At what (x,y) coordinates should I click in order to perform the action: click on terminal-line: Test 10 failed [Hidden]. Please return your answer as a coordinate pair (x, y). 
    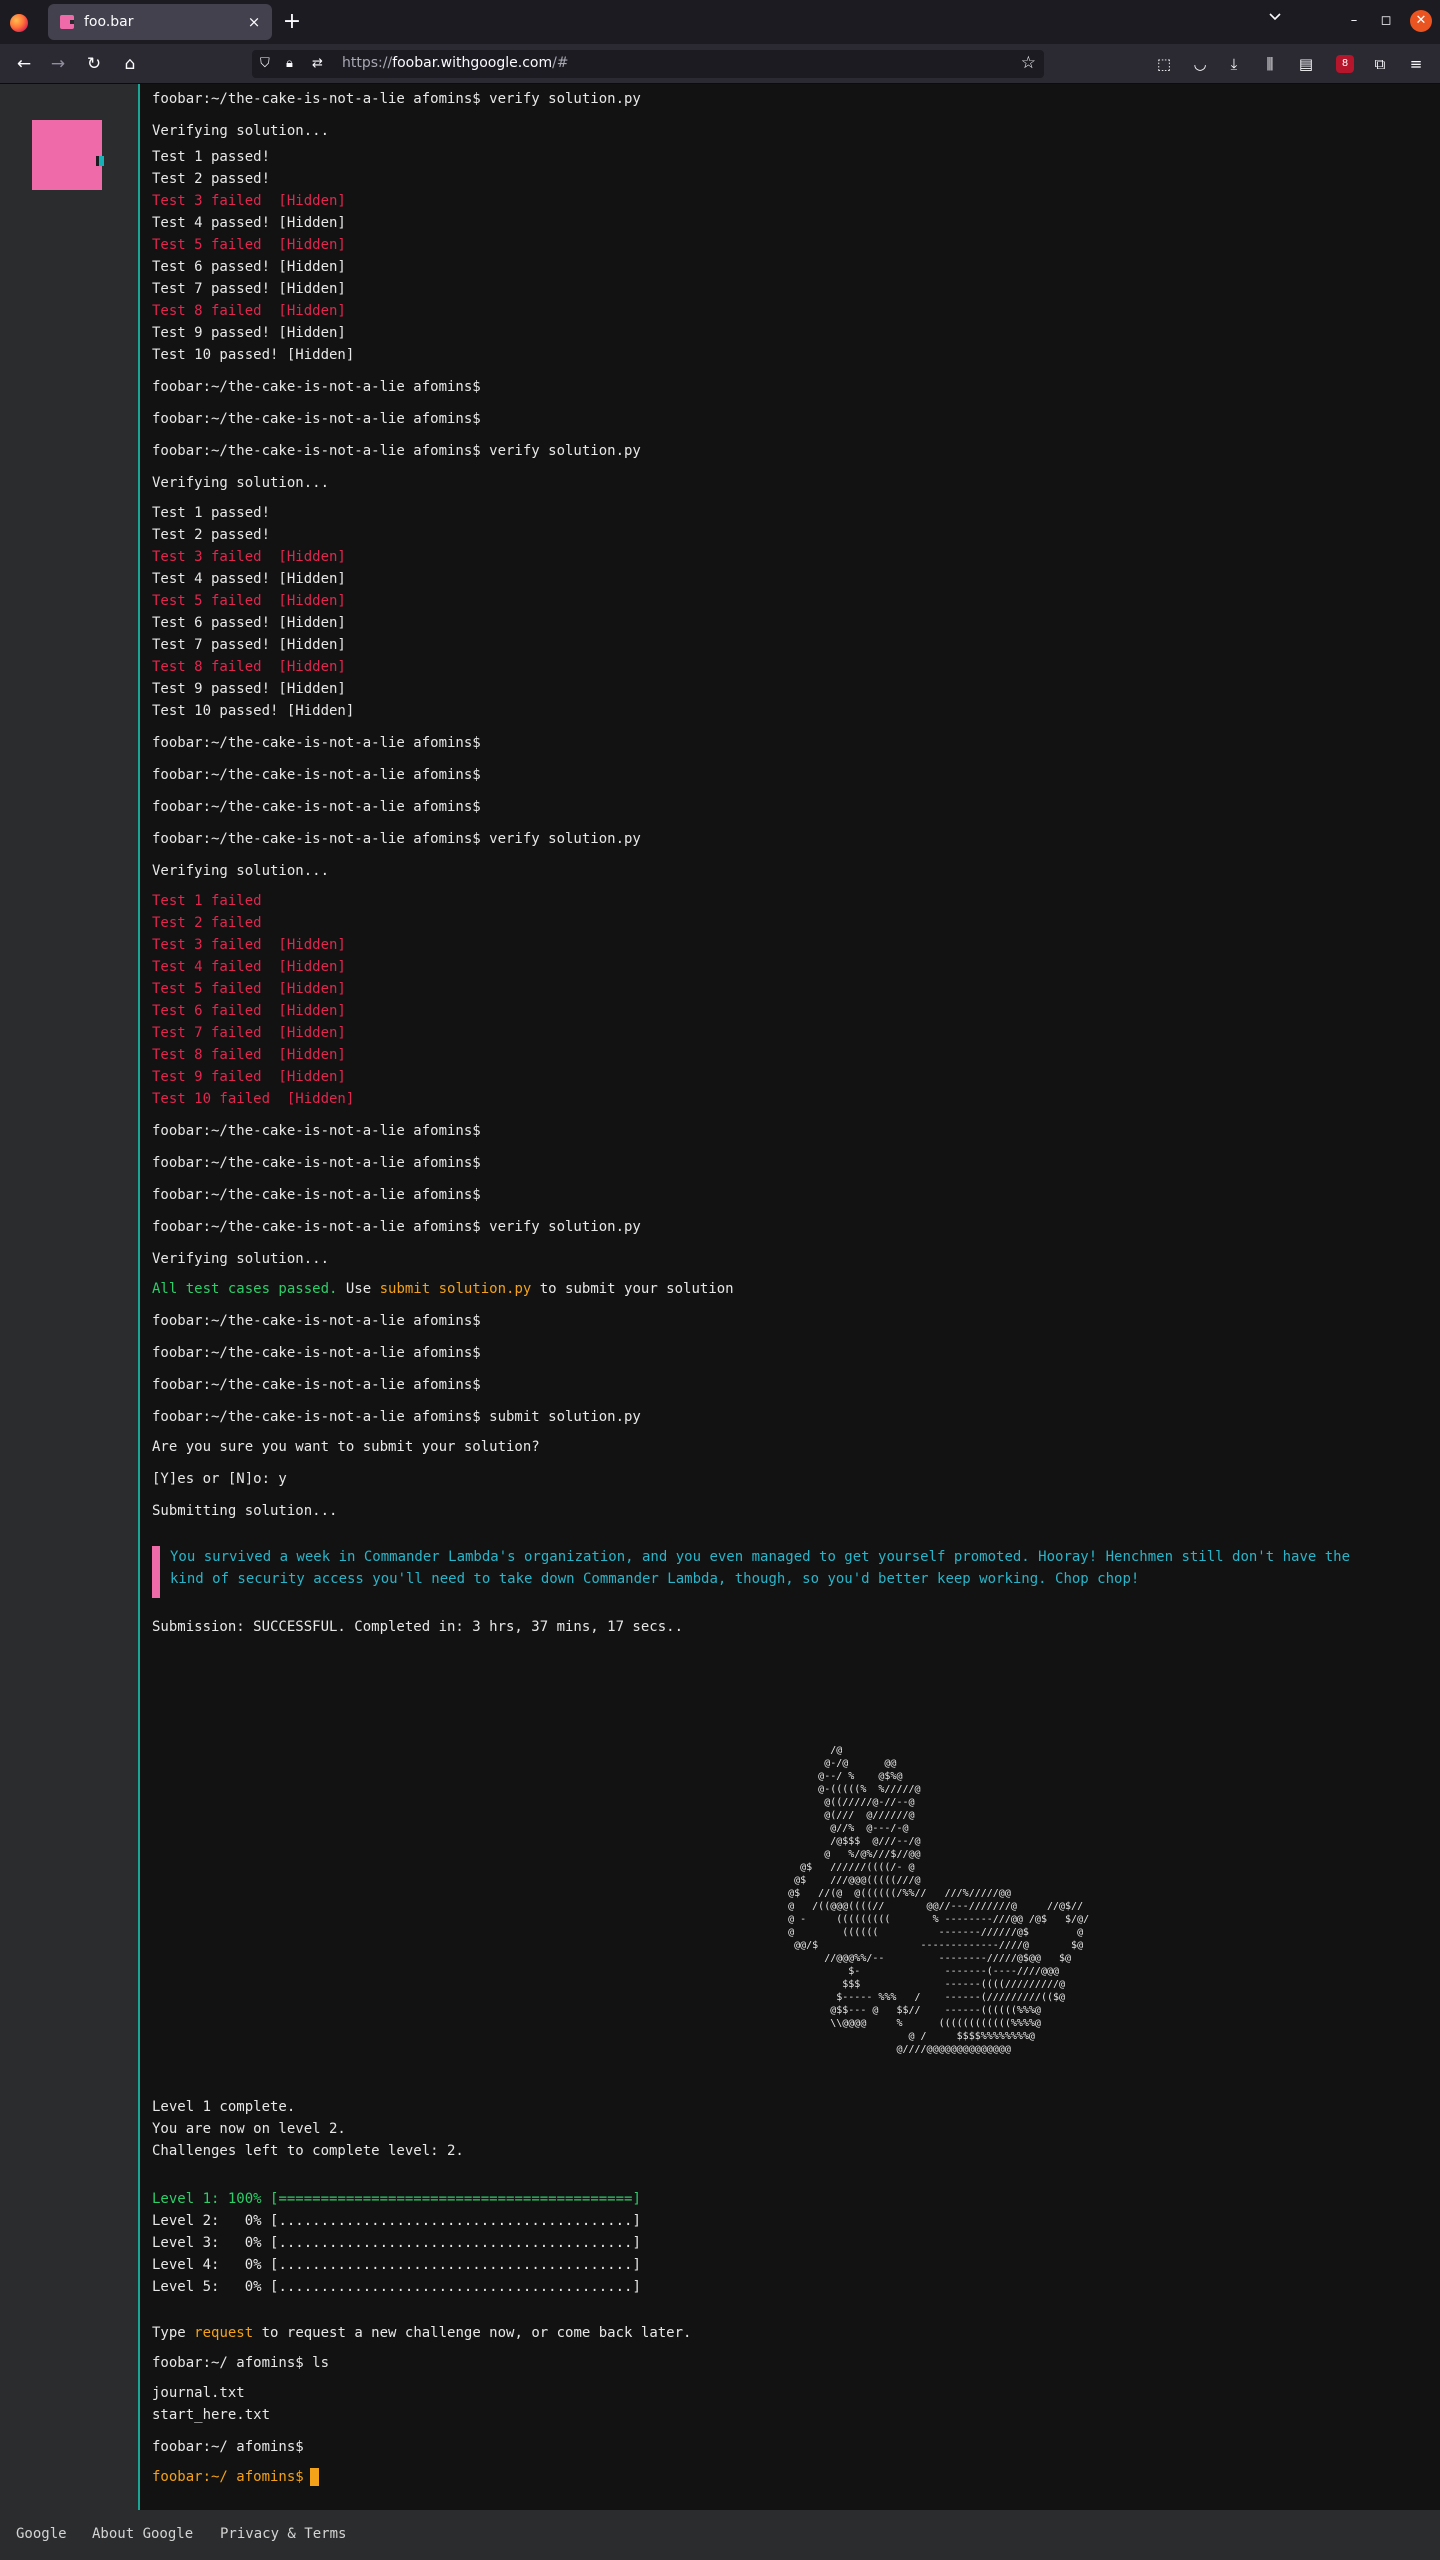
    Looking at the image, I should click on (253, 1099).